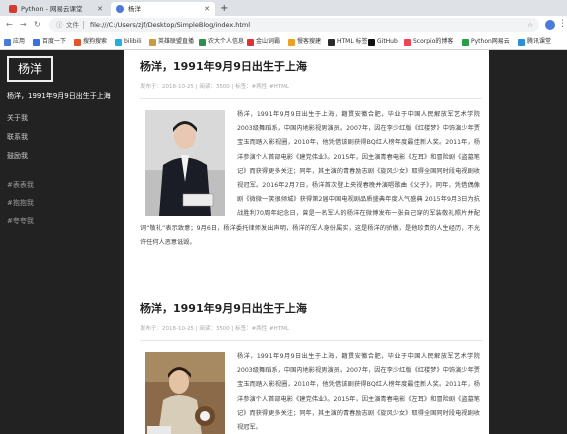 This screenshot has height=434, width=567. What do you see at coordinates (20, 203) in the screenshot?
I see `tag-link: #抱抱我` at bounding box center [20, 203].